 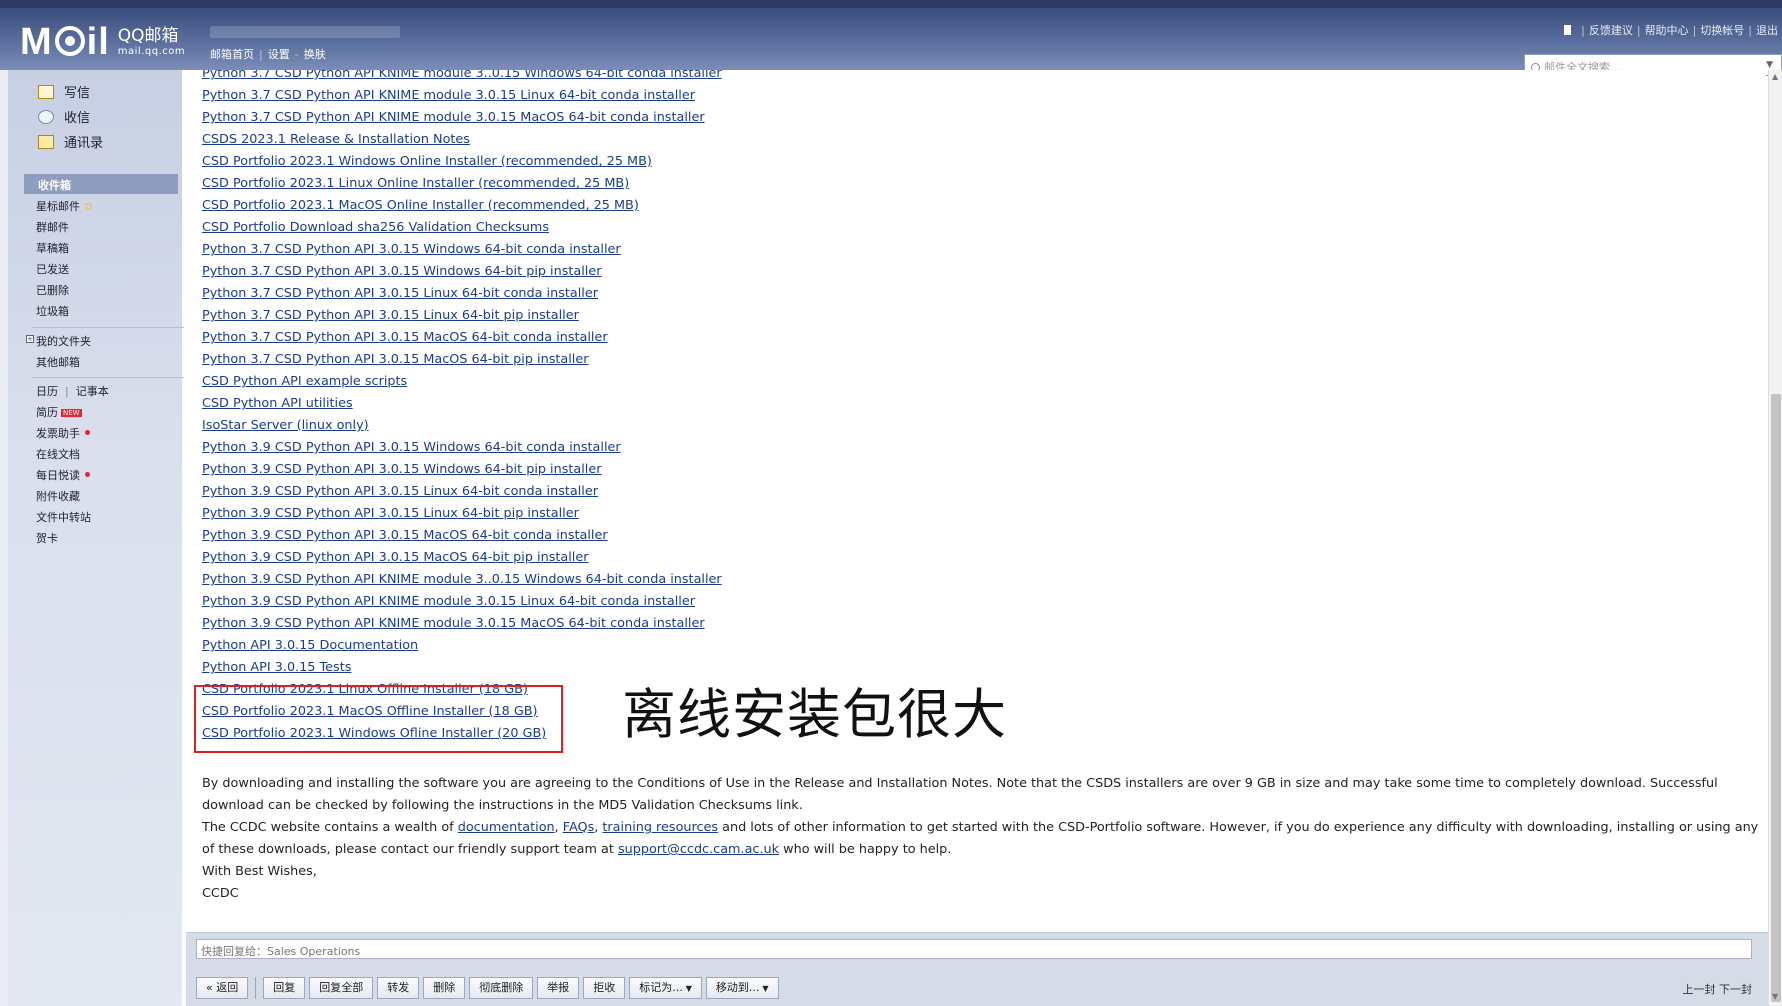 What do you see at coordinates (1775, 76) in the screenshot?
I see `scroll-up-icon: ▲` at bounding box center [1775, 76].